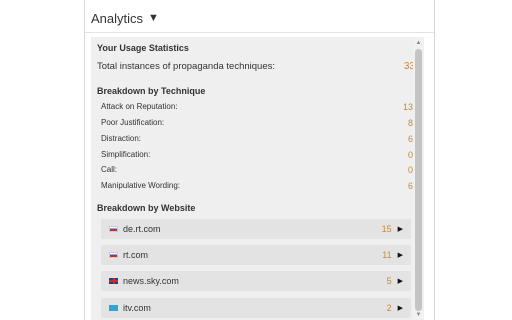 This screenshot has height=320, width=512. Describe the element at coordinates (121, 138) in the screenshot. I see `technique-label: Distraction:` at that location.